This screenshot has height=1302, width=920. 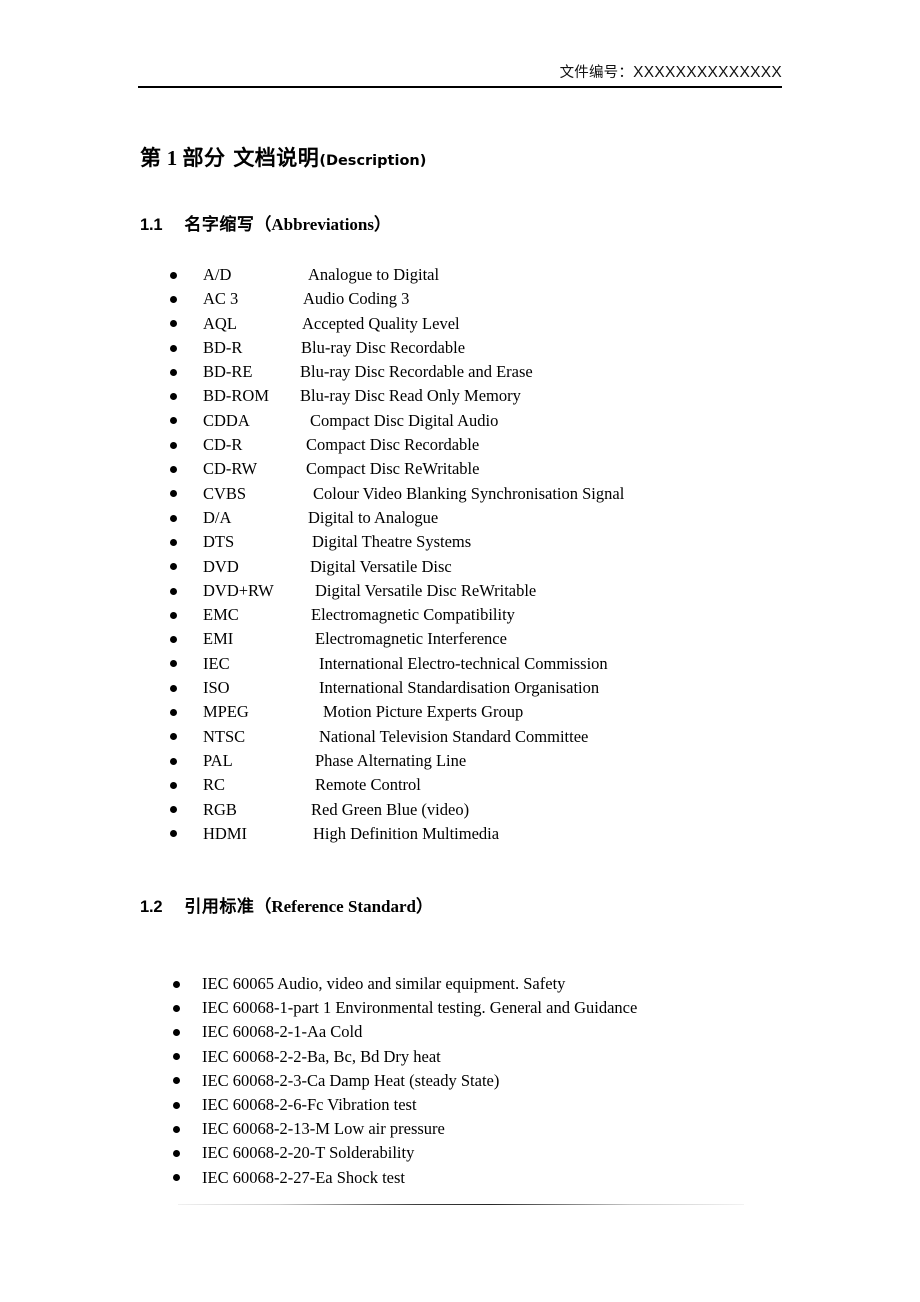 I want to click on reference-standard-row: IEC 60068-2-20-T Solderability, so click(x=460, y=1153).